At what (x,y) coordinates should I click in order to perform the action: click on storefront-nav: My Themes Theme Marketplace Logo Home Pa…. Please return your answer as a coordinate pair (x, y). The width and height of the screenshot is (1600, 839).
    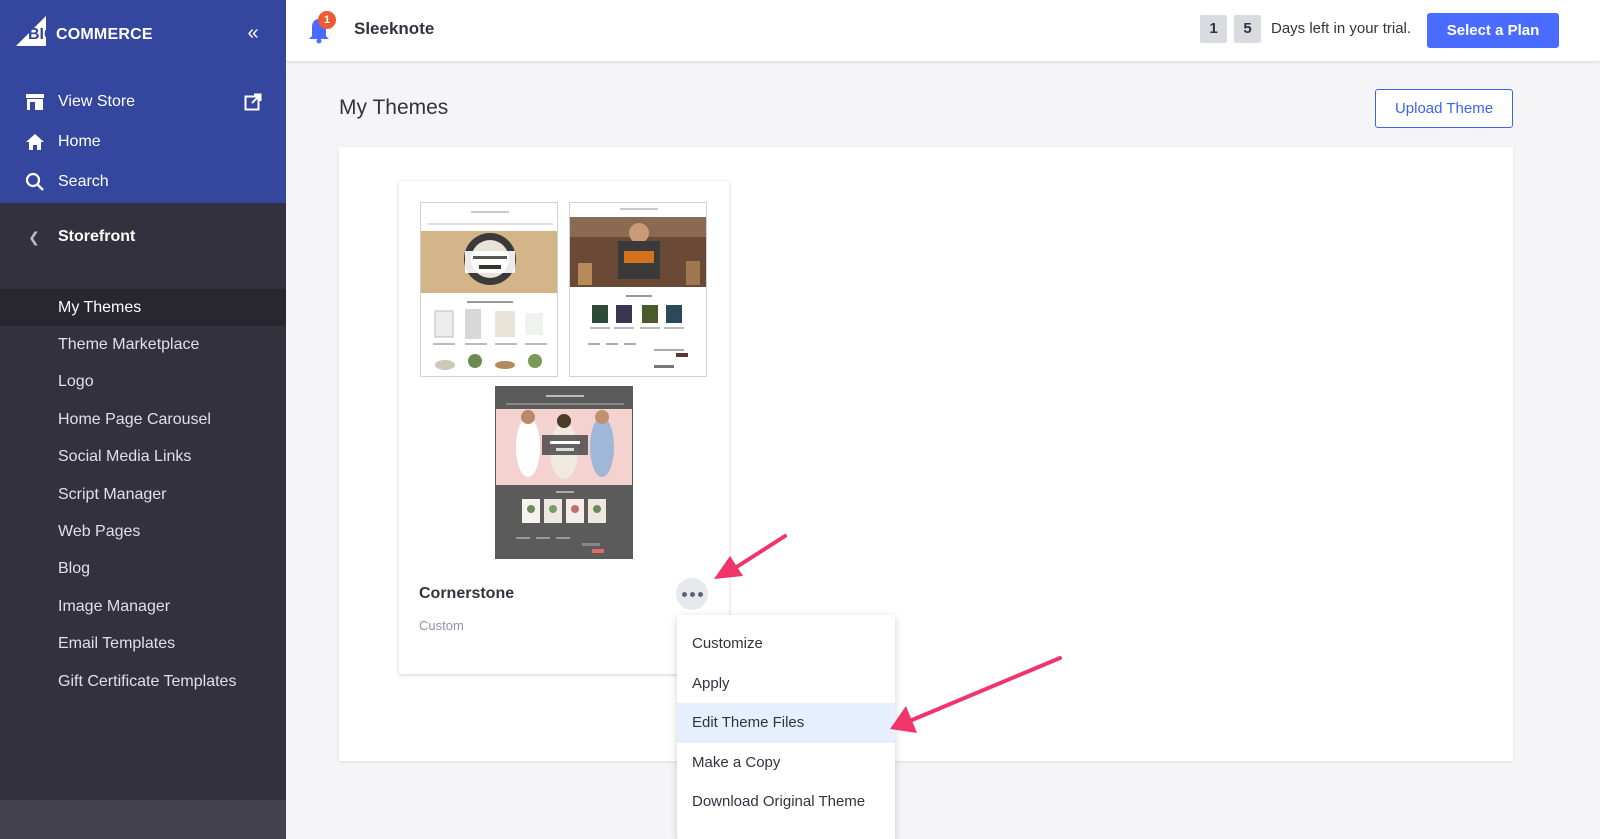
    Looking at the image, I should click on (143, 494).